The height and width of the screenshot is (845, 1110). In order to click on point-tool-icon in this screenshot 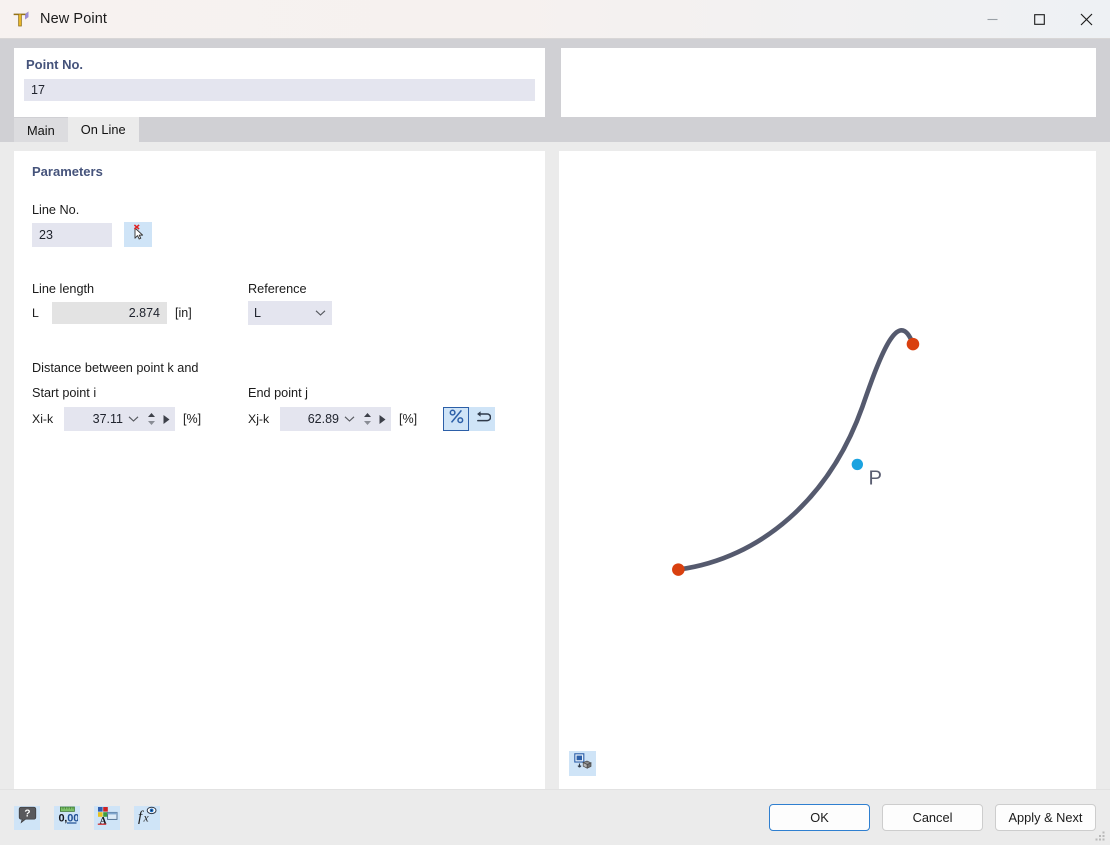, I will do `click(21, 19)`.